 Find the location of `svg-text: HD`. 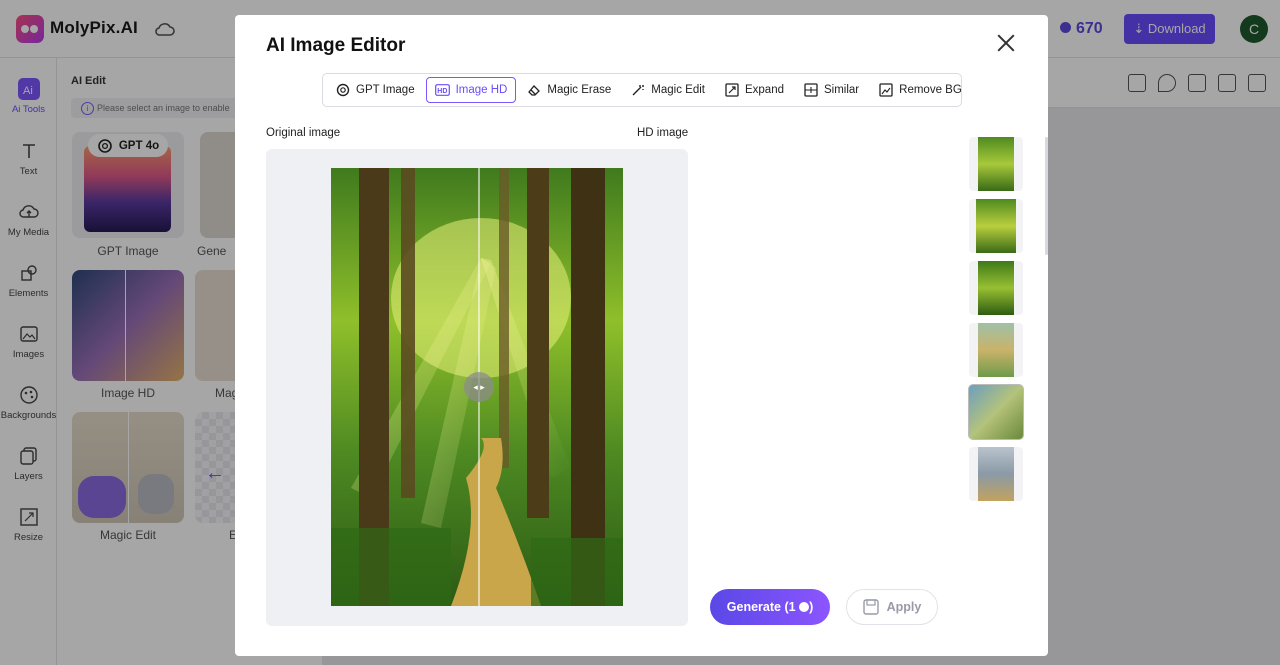

svg-text: HD is located at coordinates (442, 91).